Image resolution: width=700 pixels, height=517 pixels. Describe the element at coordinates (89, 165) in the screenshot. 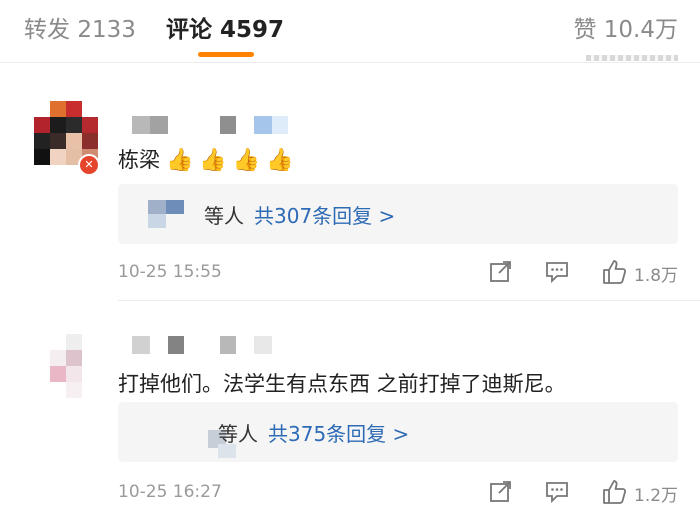

I see `verified-badge-icon: ✕` at that location.